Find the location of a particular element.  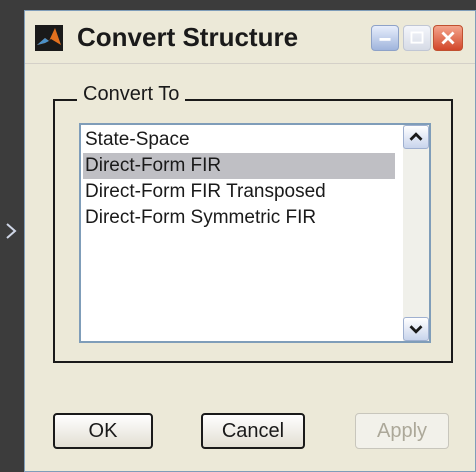

window-title: Convert Structure is located at coordinates (188, 37).